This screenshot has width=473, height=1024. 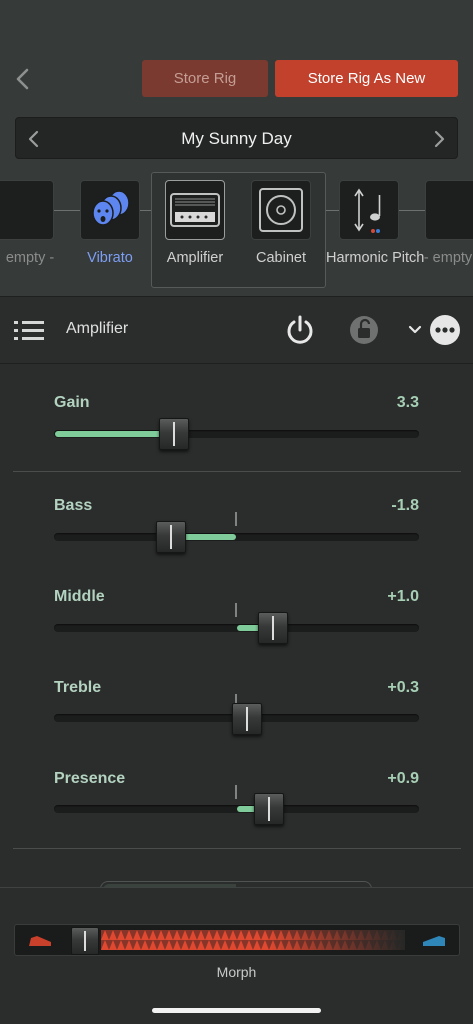 I want to click on bass-value: -1.8, so click(x=405, y=505).